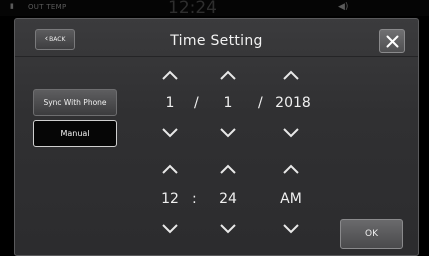 The height and width of the screenshot is (256, 429). What do you see at coordinates (47, 7) in the screenshot?
I see `out-temp-label: OUT TEMP` at bounding box center [47, 7].